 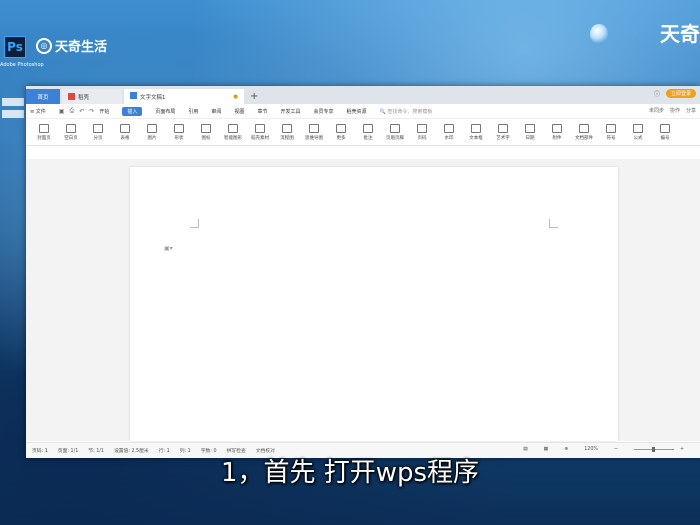 What do you see at coordinates (235, 97) in the screenshot?
I see `close-icon: ●` at bounding box center [235, 97].